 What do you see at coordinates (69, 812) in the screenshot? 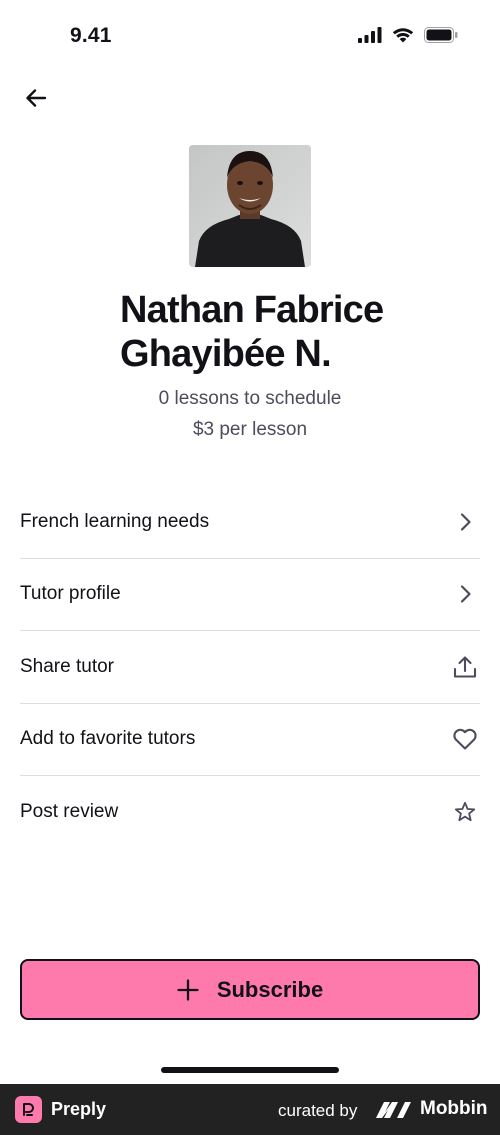
I see `menu-item-label: Post review` at bounding box center [69, 812].